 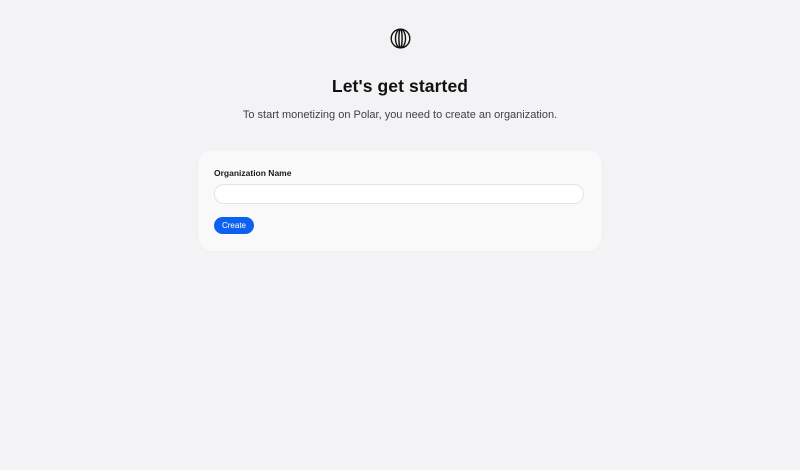 What do you see at coordinates (400, 38) in the screenshot?
I see `polar-logo-icon` at bounding box center [400, 38].